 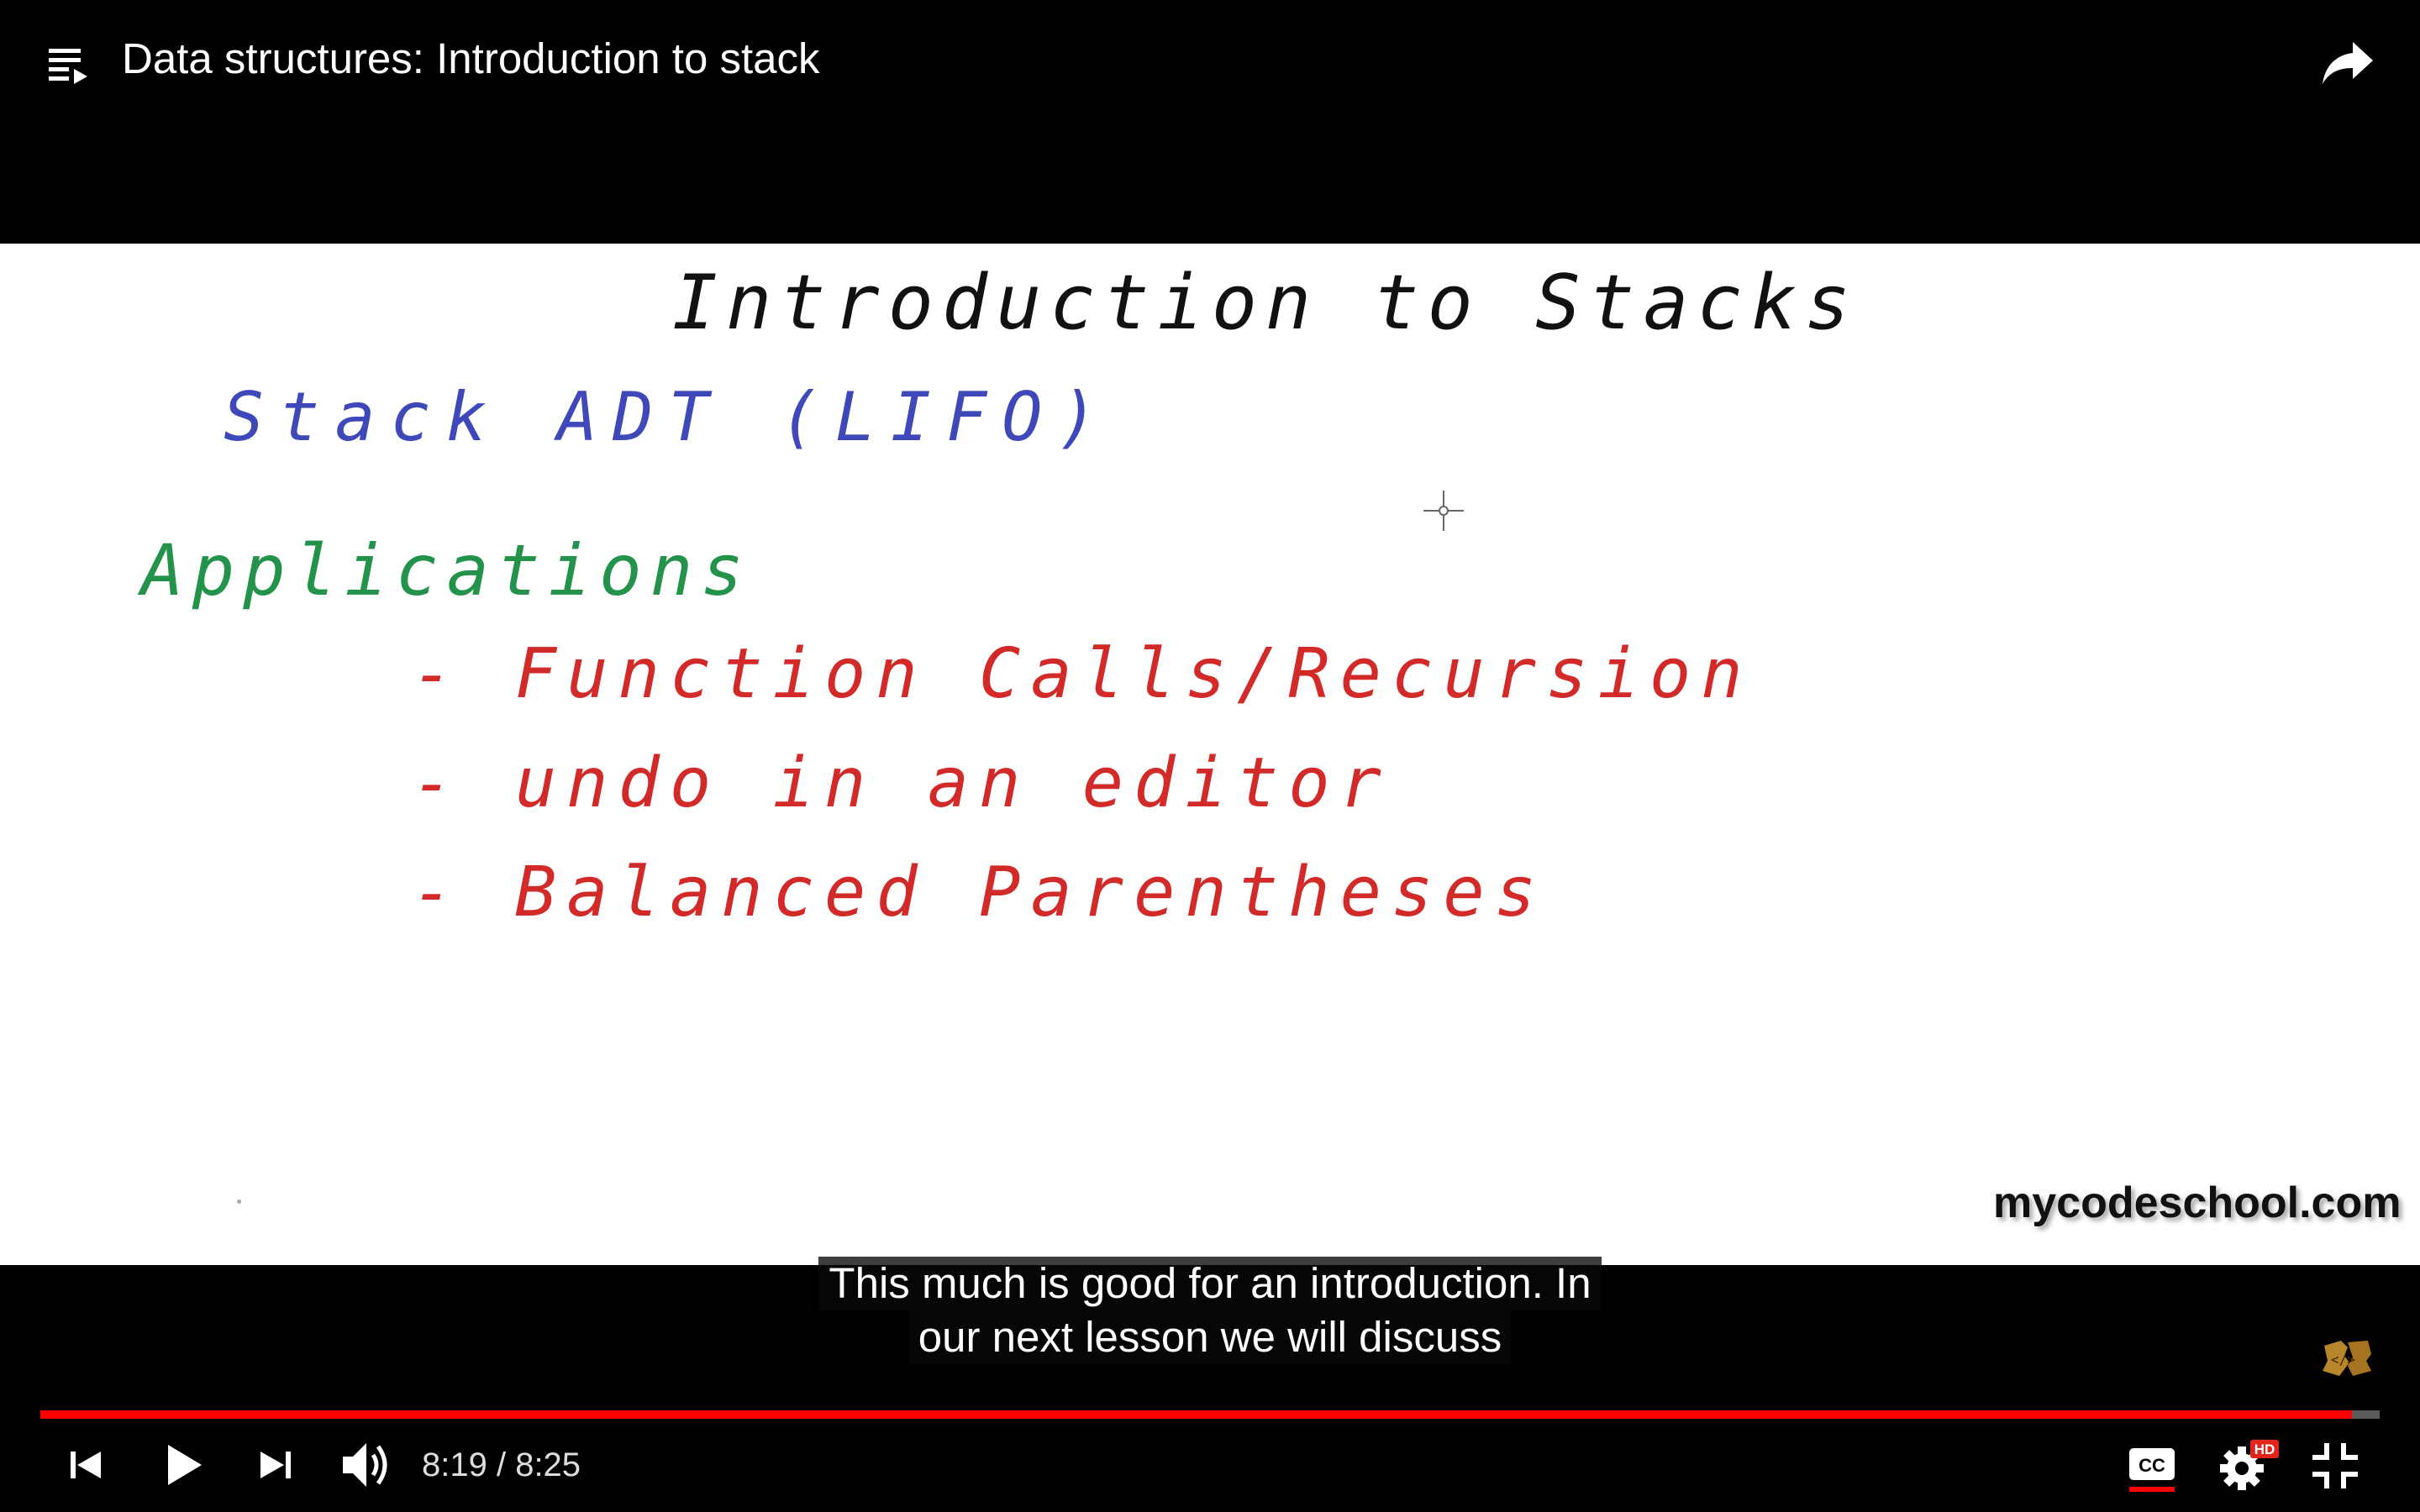 I want to click on settings-button: HD, so click(x=2248, y=1465).